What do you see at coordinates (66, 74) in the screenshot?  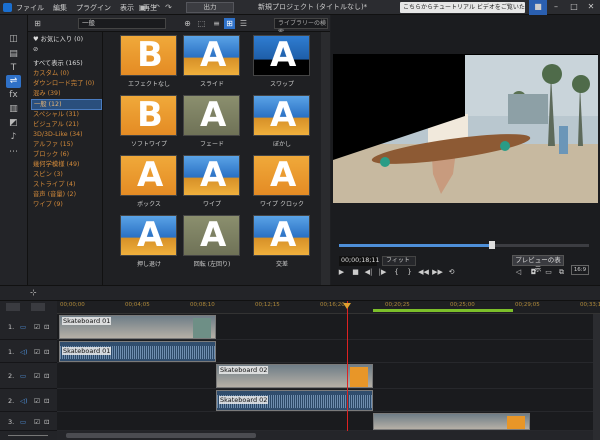 I see `category-item: カスタム (0)` at bounding box center [66, 74].